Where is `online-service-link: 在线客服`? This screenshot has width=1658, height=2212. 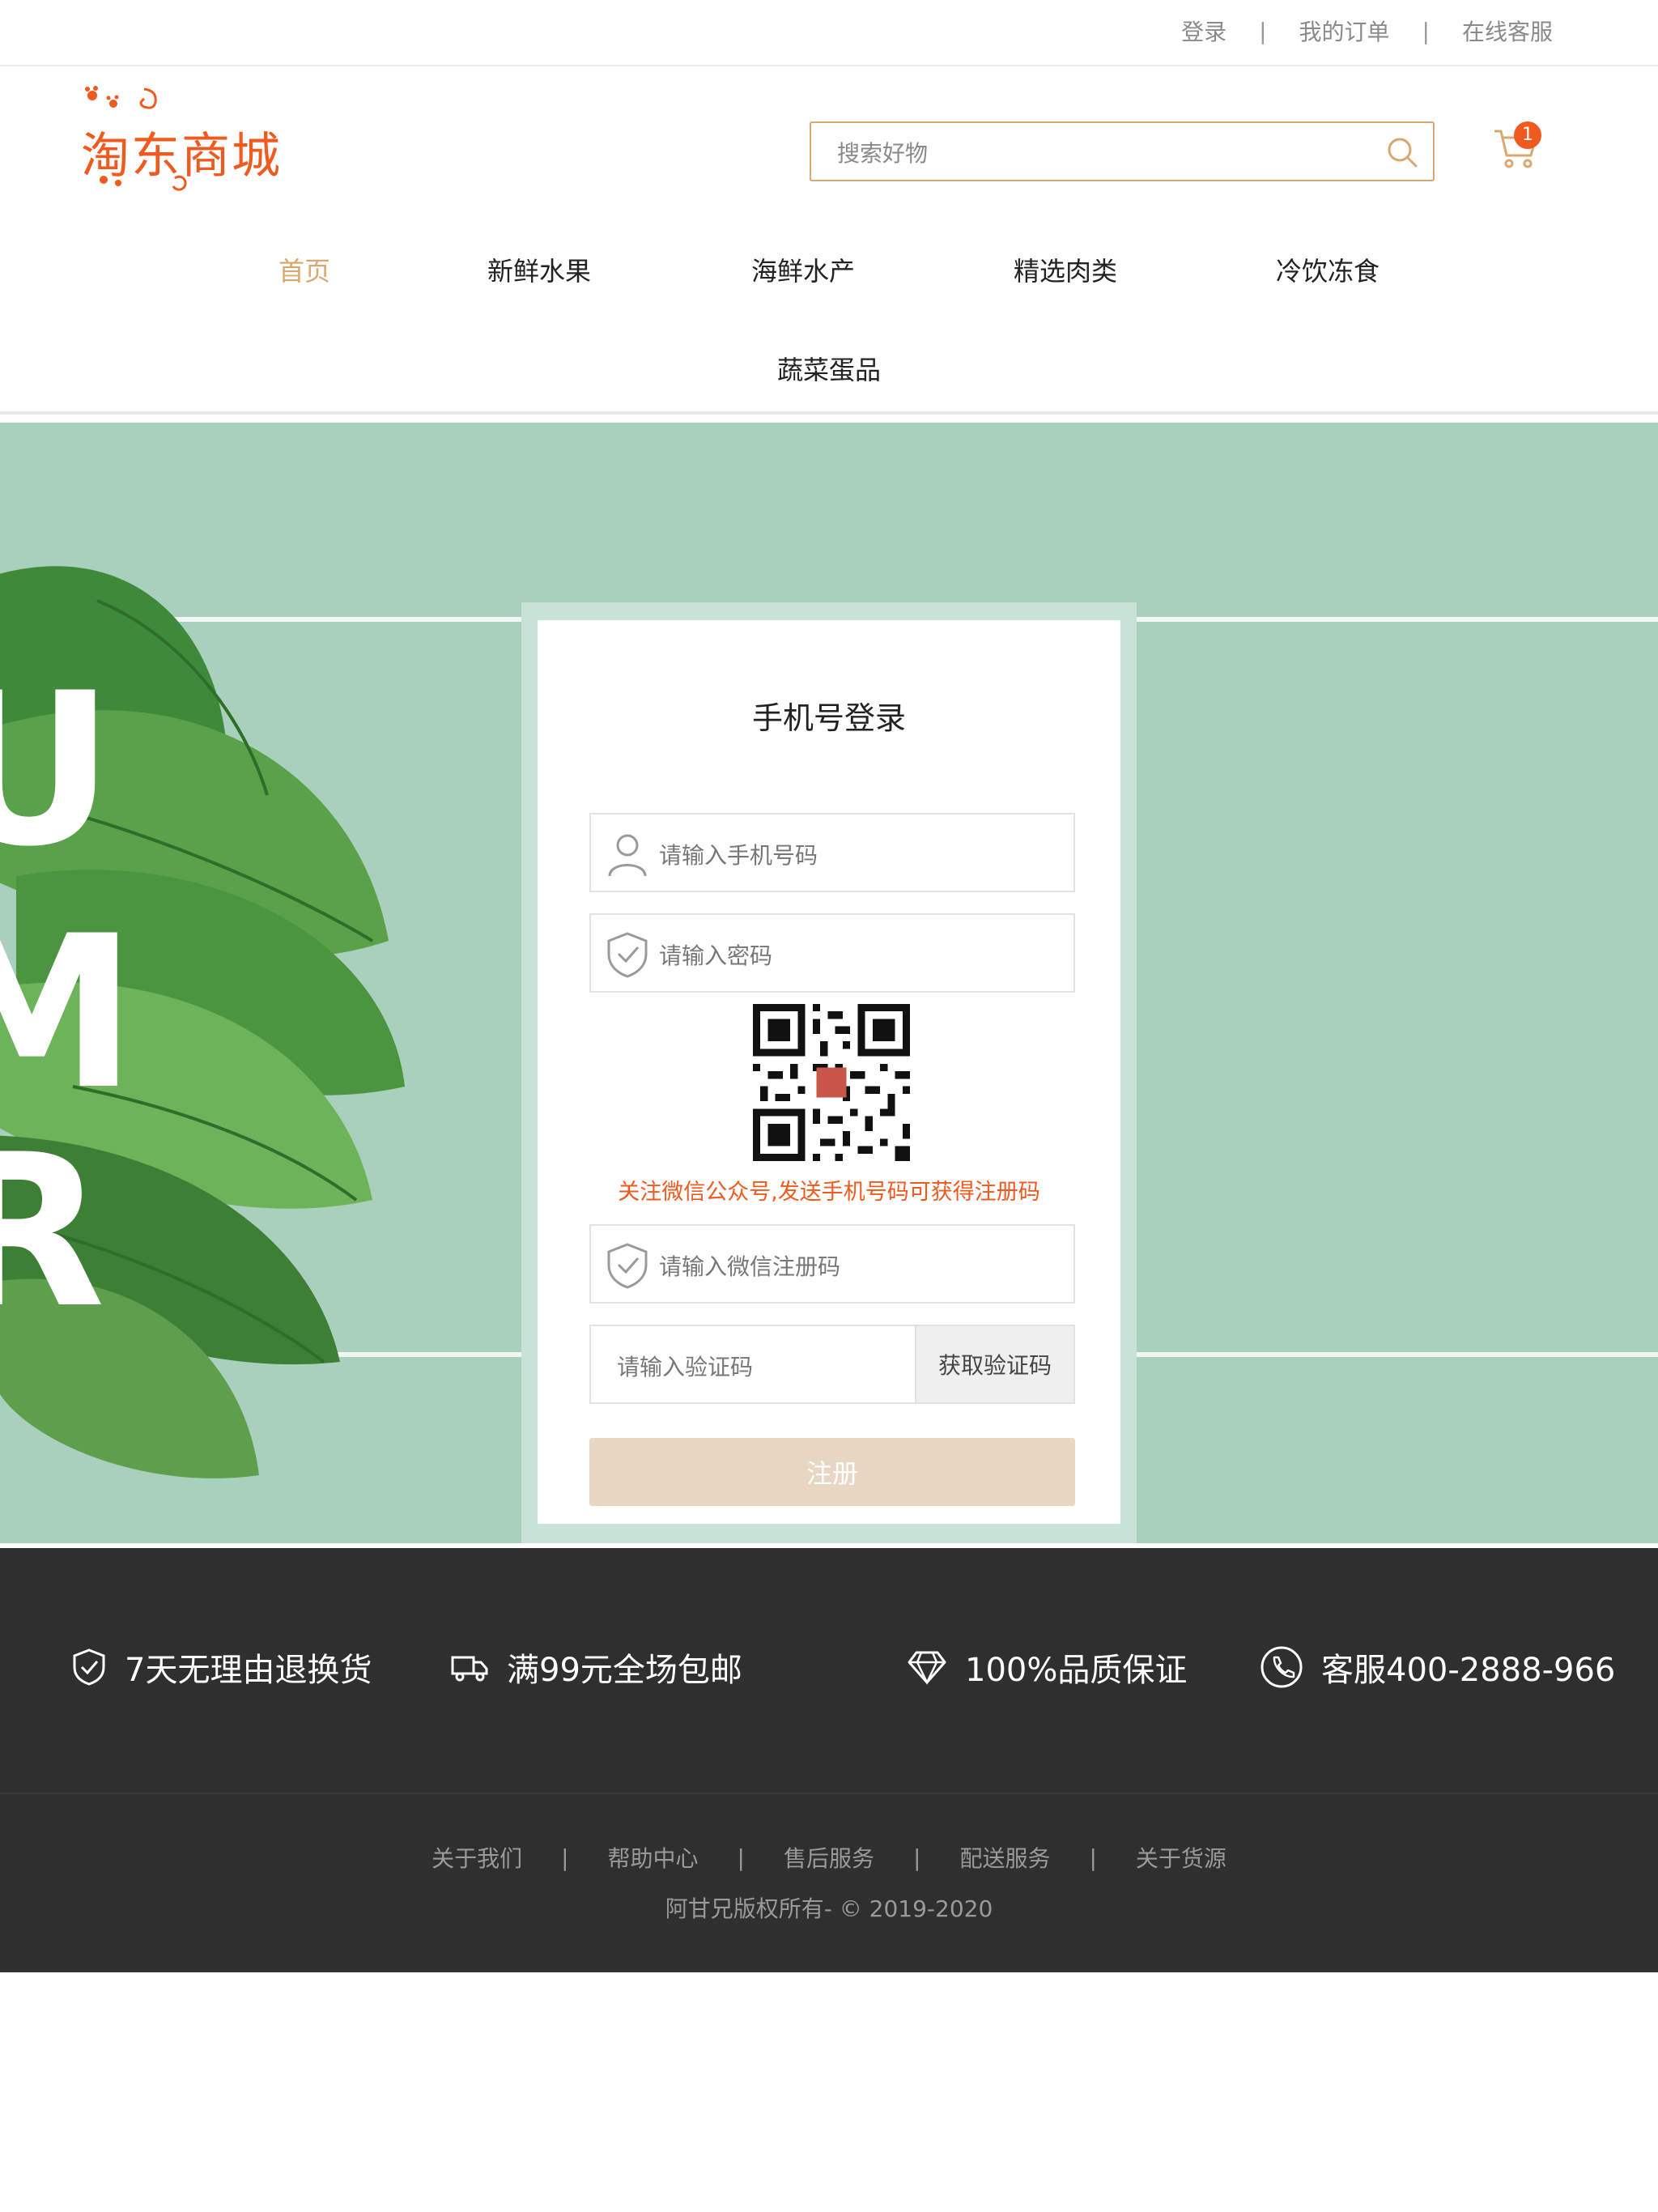
online-service-link: 在线客服 is located at coordinates (1507, 31).